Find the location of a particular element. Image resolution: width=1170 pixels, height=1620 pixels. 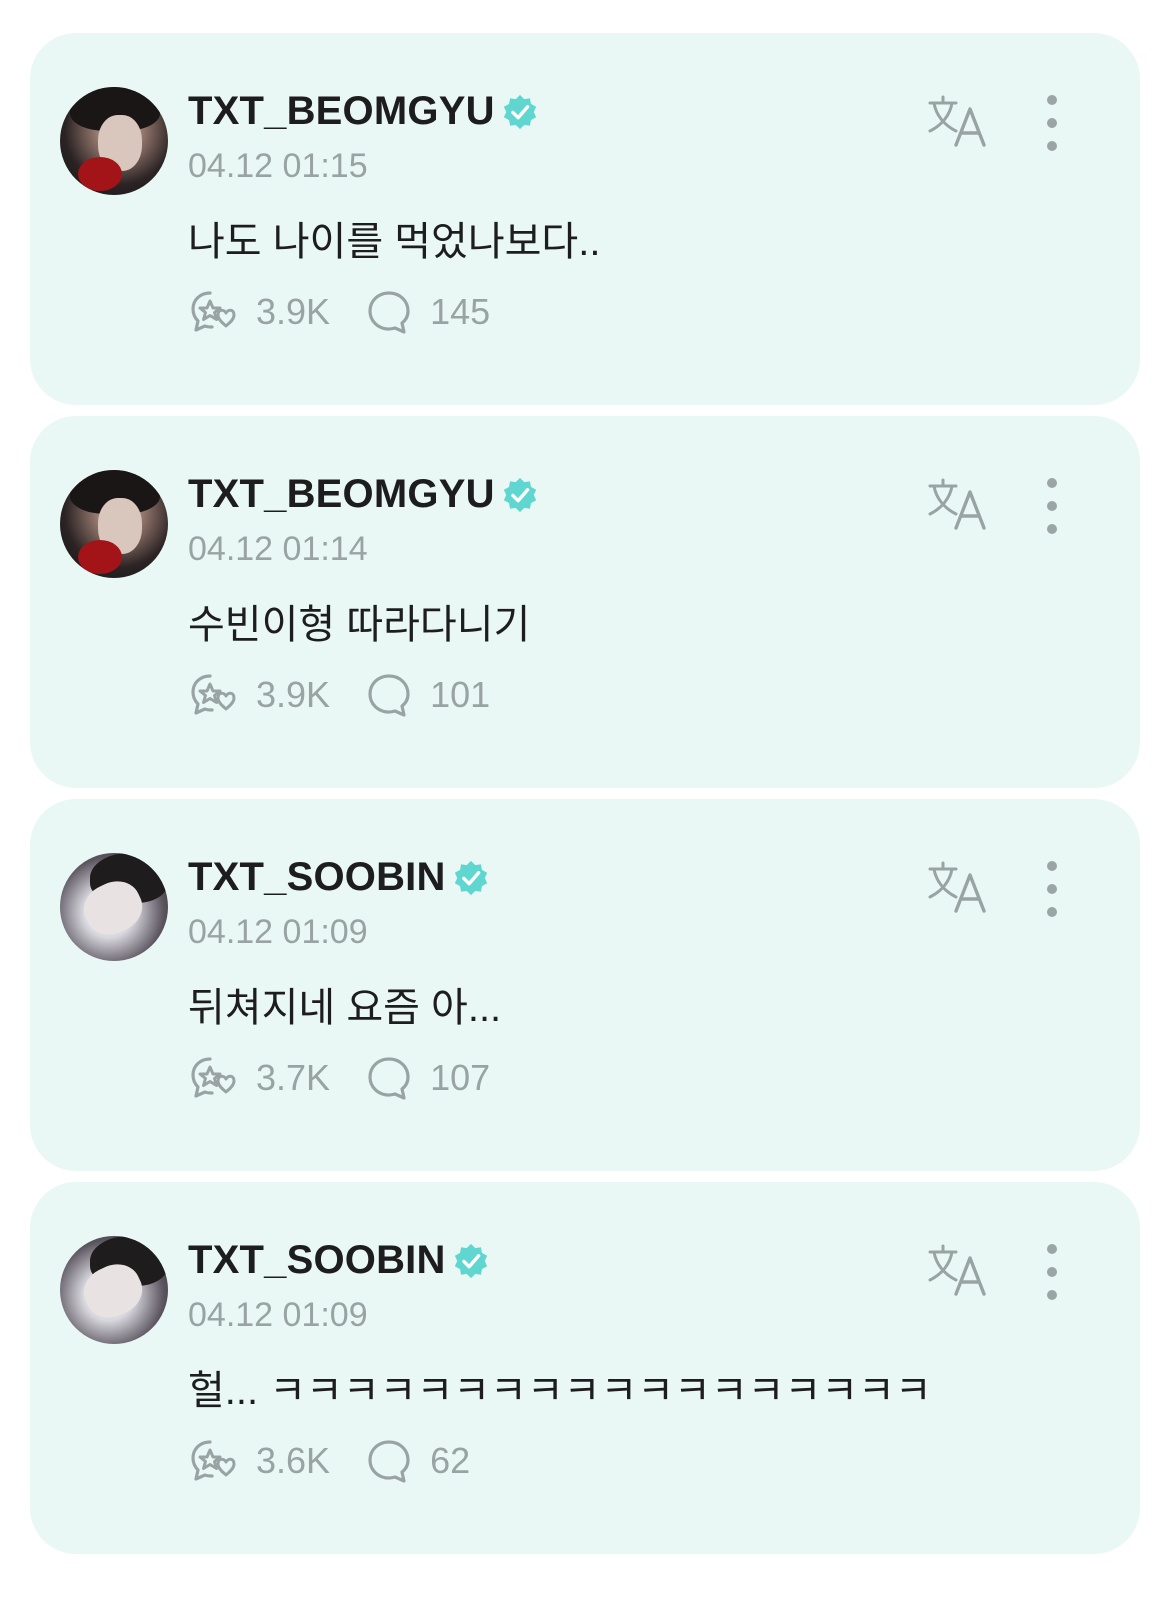

comment-count: 145 is located at coordinates (460, 311).